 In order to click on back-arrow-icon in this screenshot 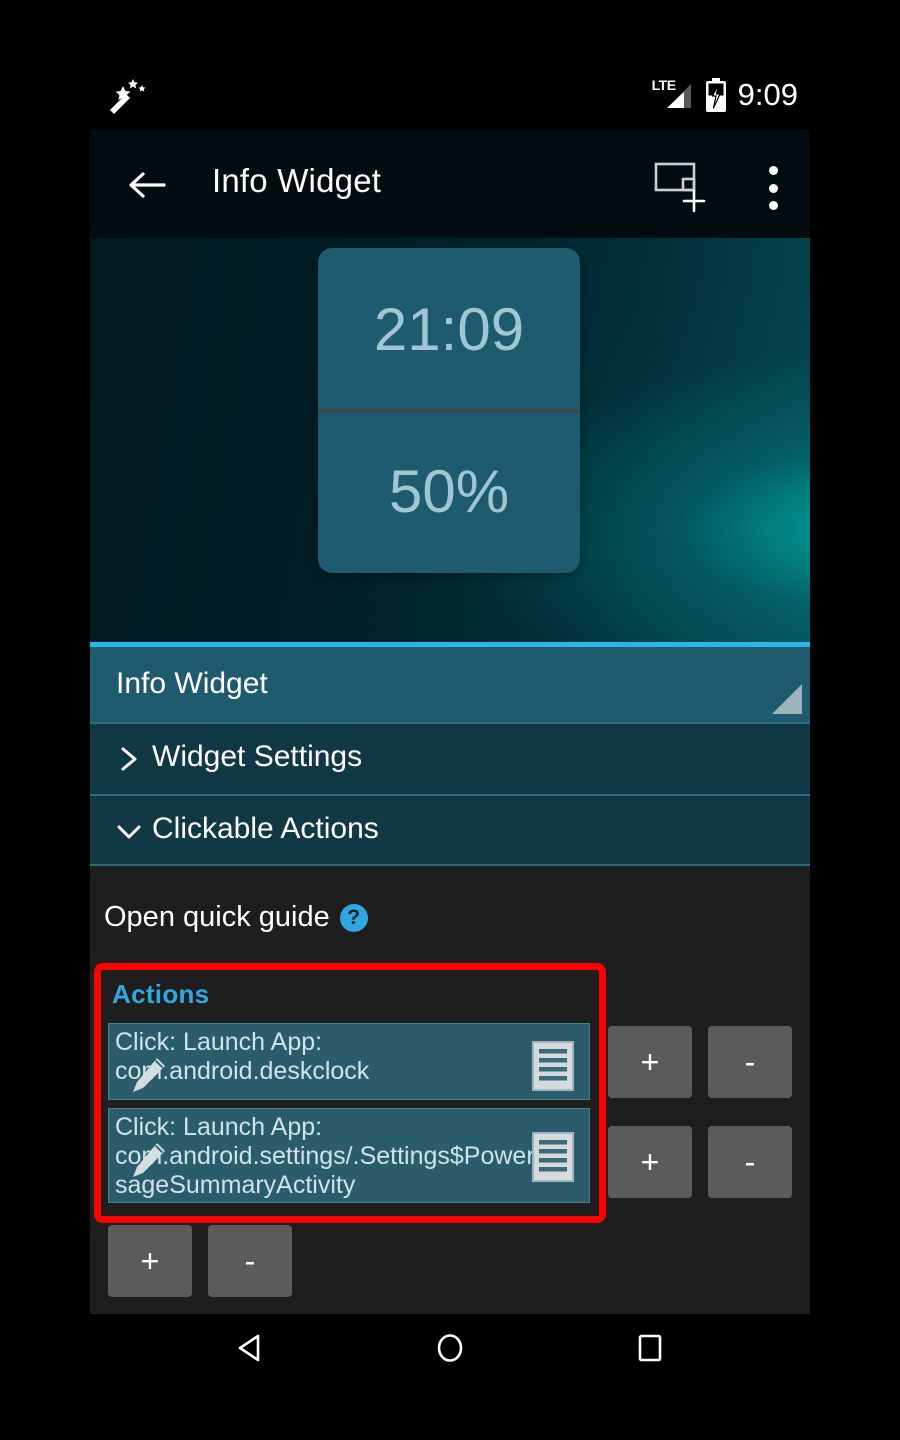, I will do `click(147, 185)`.